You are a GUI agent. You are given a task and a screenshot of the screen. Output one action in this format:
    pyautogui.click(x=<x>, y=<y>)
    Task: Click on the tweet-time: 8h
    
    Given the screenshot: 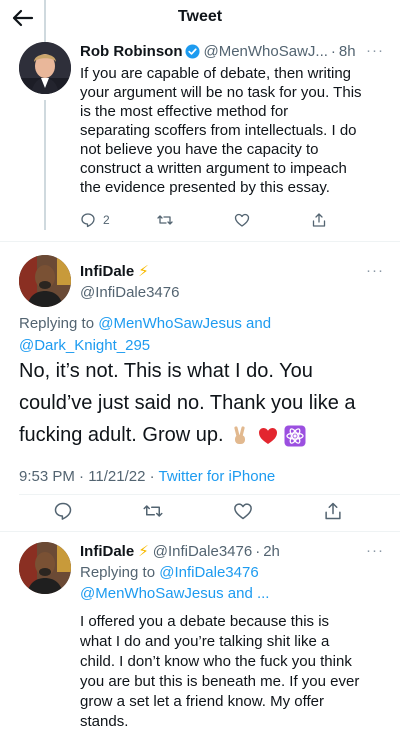 What is the action you would take?
    pyautogui.click(x=347, y=51)
    